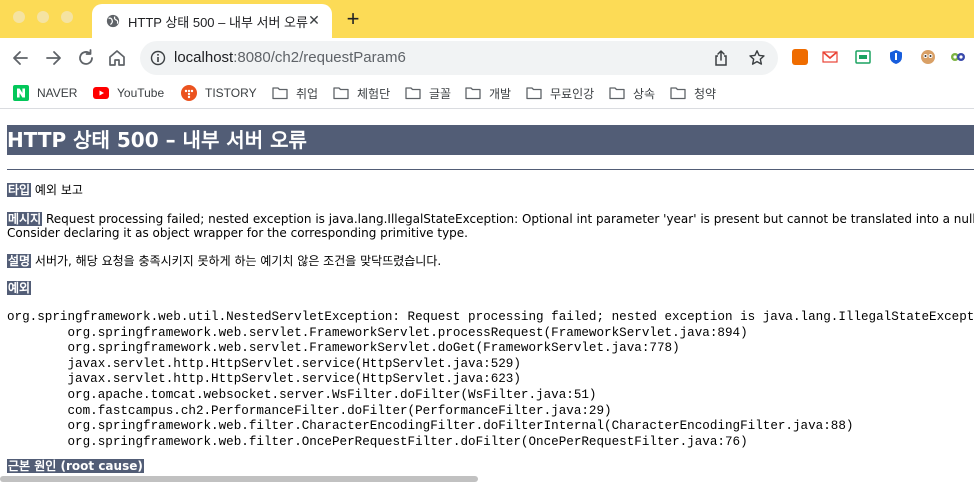 Image resolution: width=974 pixels, height=482 pixels. I want to click on bookmark-folder: 무료인강, so click(560, 93).